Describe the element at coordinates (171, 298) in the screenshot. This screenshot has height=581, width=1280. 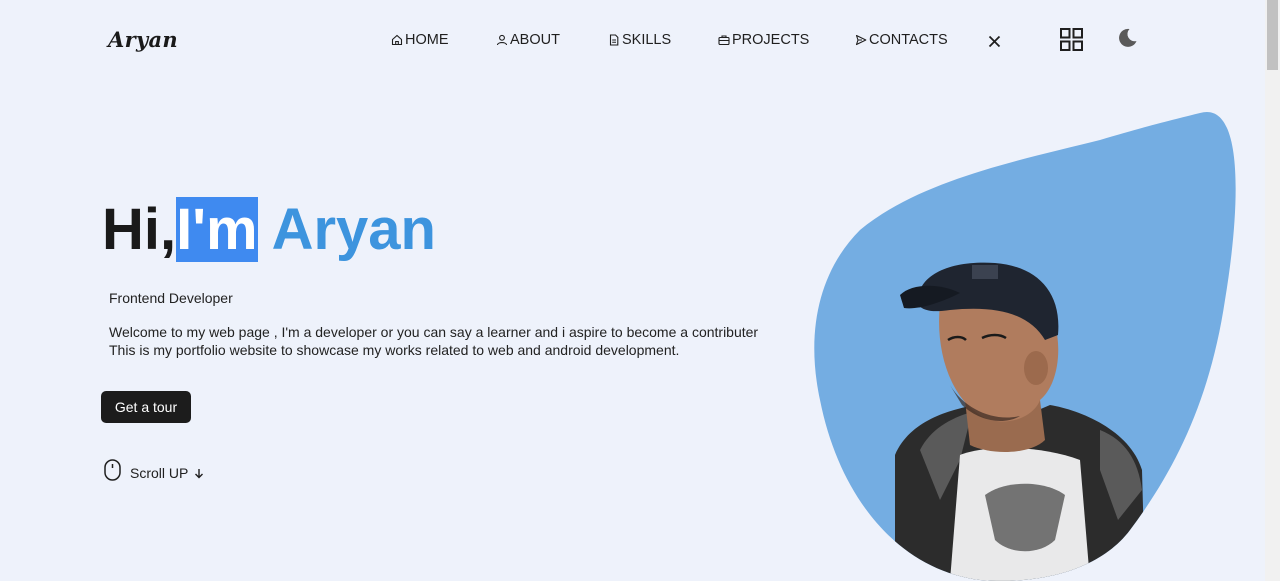
I see `hero-role: Frontend Developer` at that location.